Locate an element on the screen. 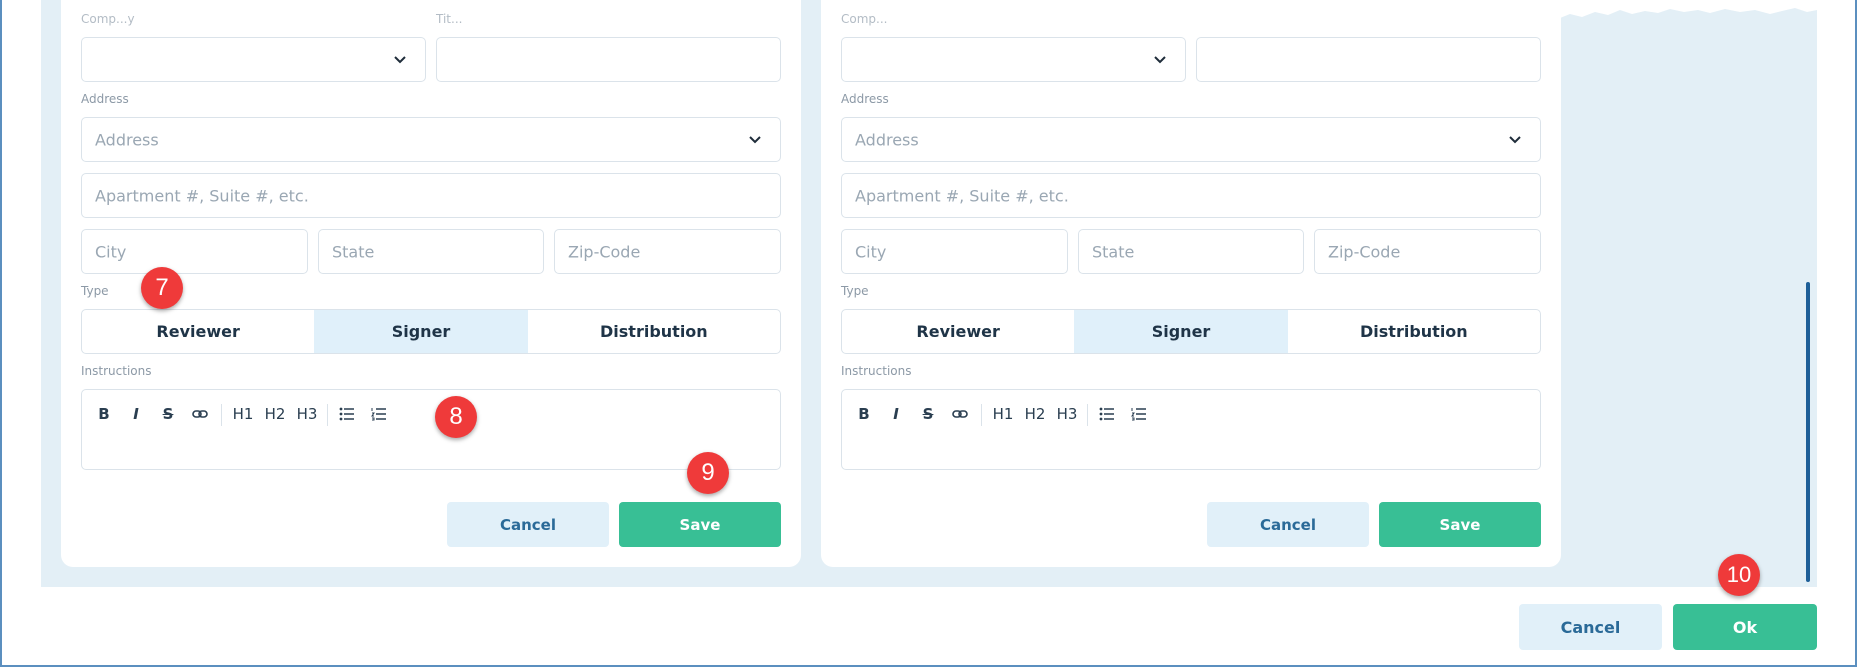  annotation-badge-10: 10 is located at coordinates (1739, 575).